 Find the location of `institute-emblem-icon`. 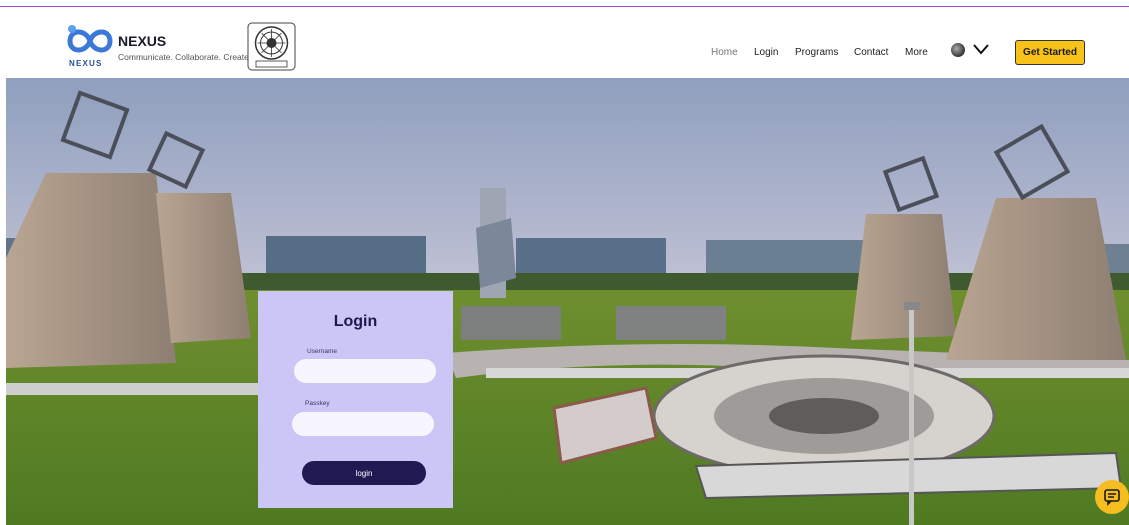

institute-emblem-icon is located at coordinates (271, 46).